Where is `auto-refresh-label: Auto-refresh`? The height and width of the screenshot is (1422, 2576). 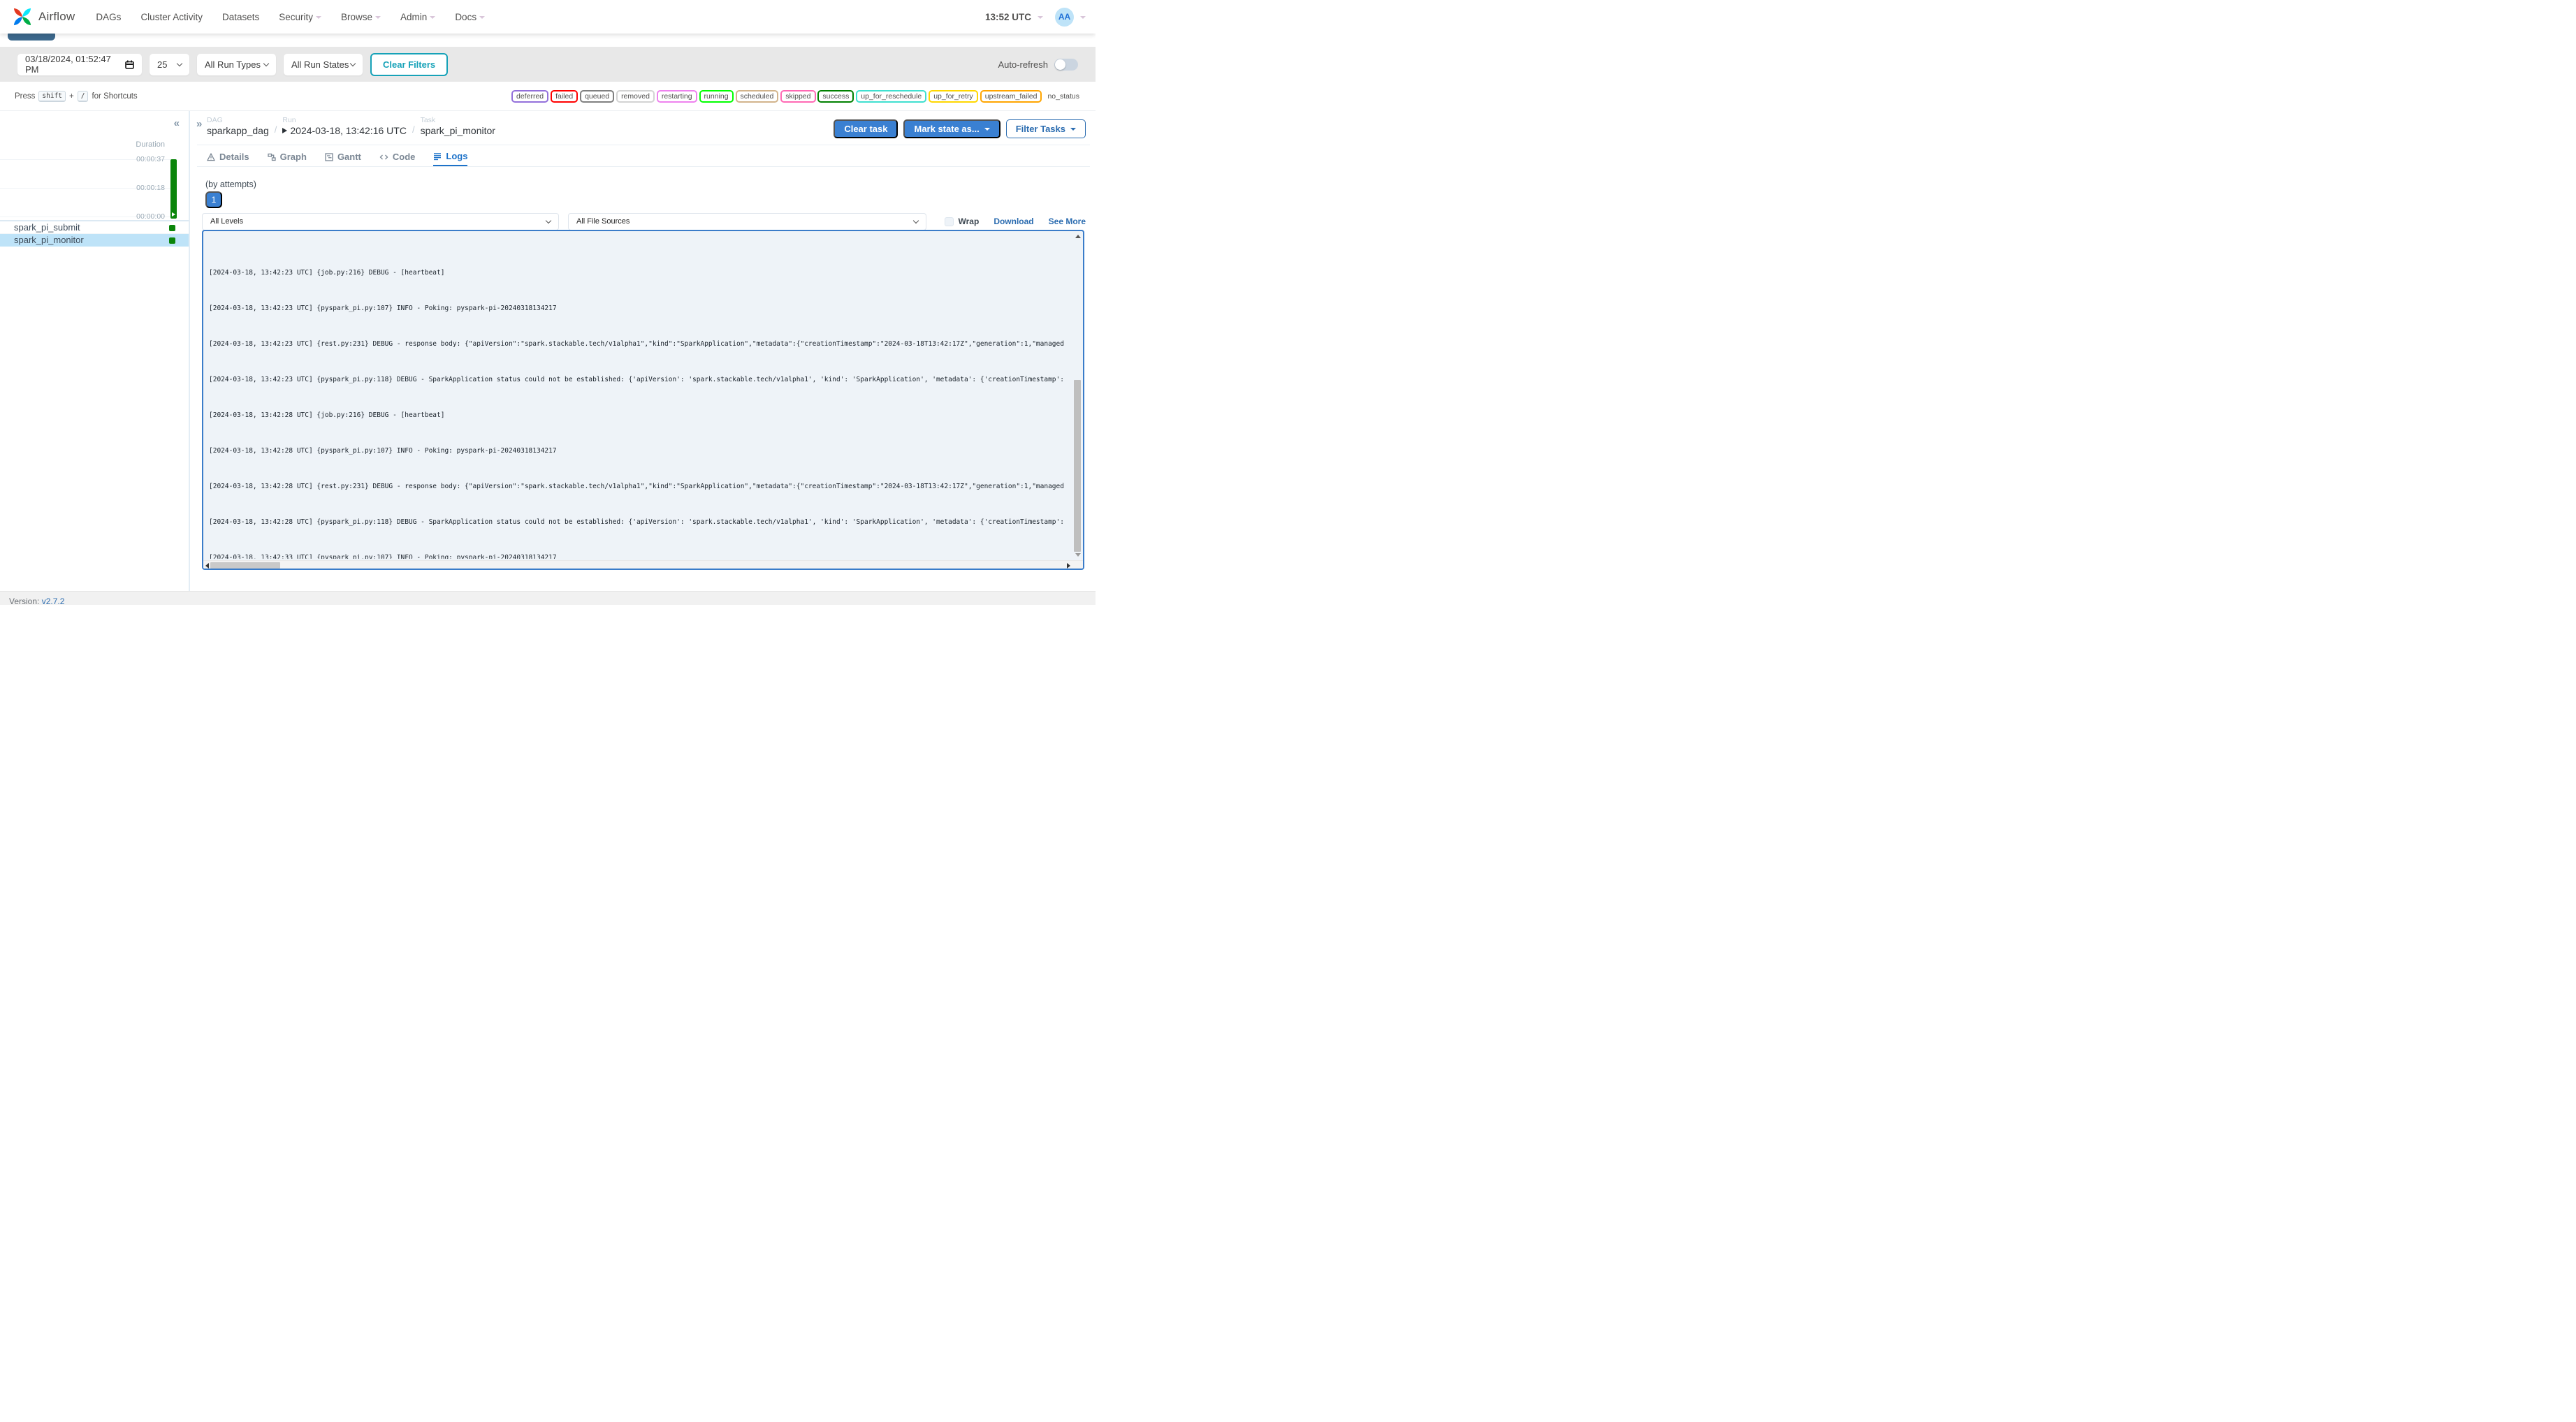 auto-refresh-label: Auto-refresh is located at coordinates (1023, 64).